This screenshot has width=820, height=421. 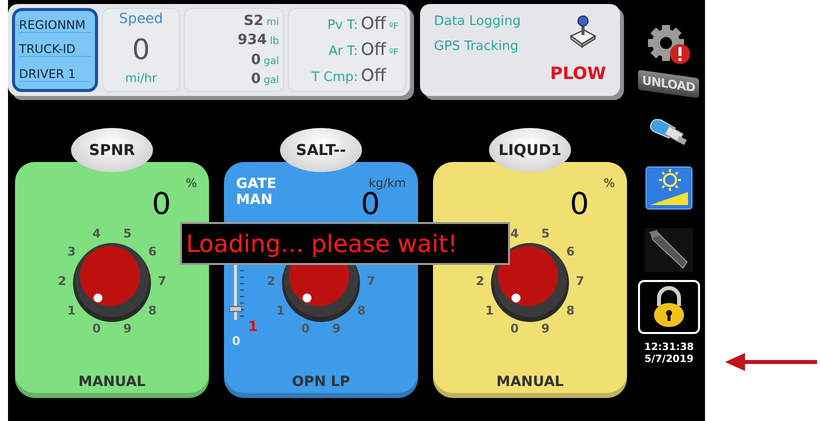 What do you see at coordinates (55, 74) in the screenshot?
I see `id-line: DRIVER 1` at bounding box center [55, 74].